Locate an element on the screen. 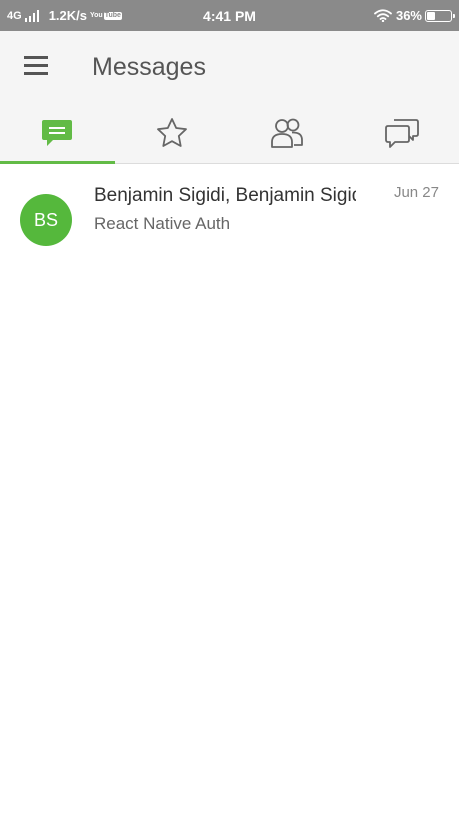 The image size is (459, 816). tab-messages is located at coordinates (57, 133).